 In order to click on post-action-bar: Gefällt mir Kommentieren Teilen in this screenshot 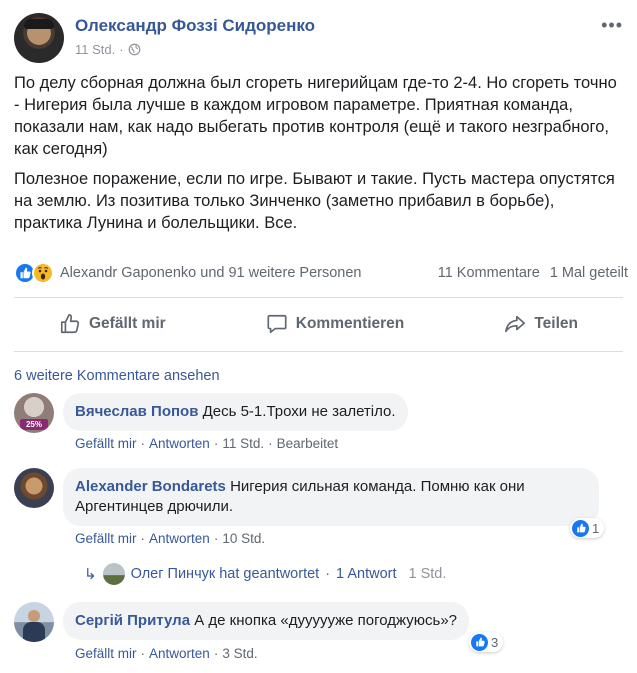, I will do `click(318, 324)`.